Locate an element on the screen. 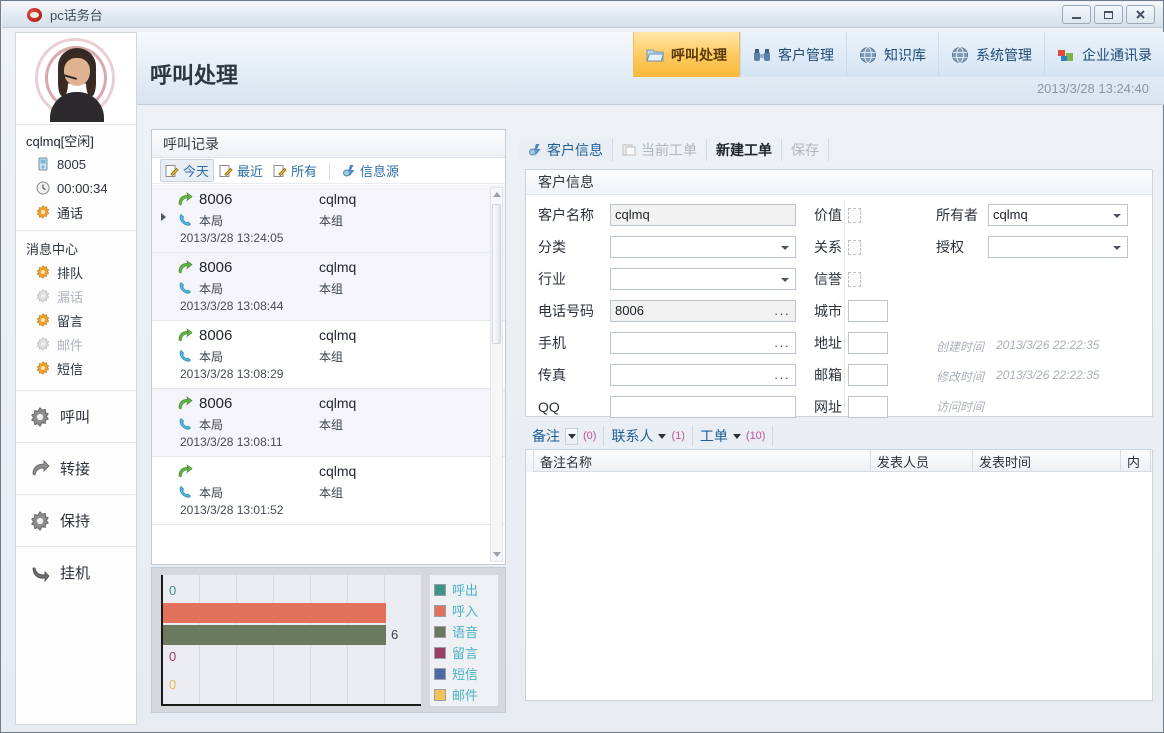 This screenshot has height=733, width=1164. industry-select is located at coordinates (703, 279).